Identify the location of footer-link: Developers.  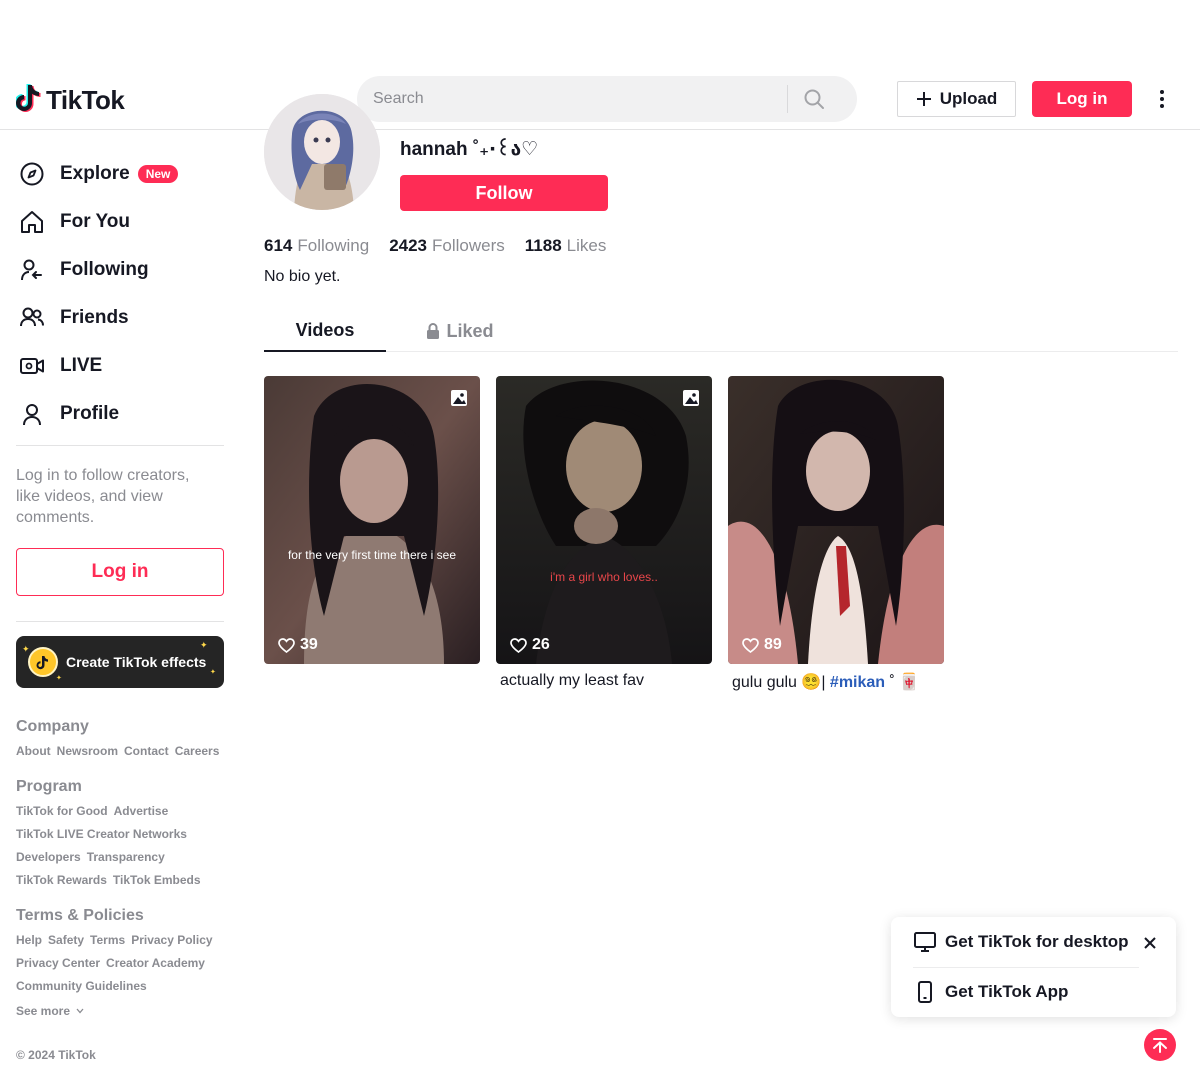
(48, 857).